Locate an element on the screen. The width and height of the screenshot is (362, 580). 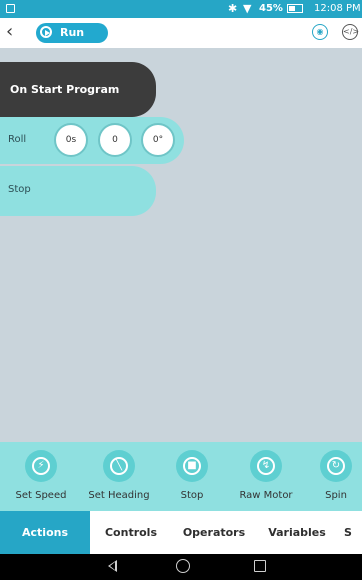
palette-item-label: Set Speed is located at coordinates (41, 495).